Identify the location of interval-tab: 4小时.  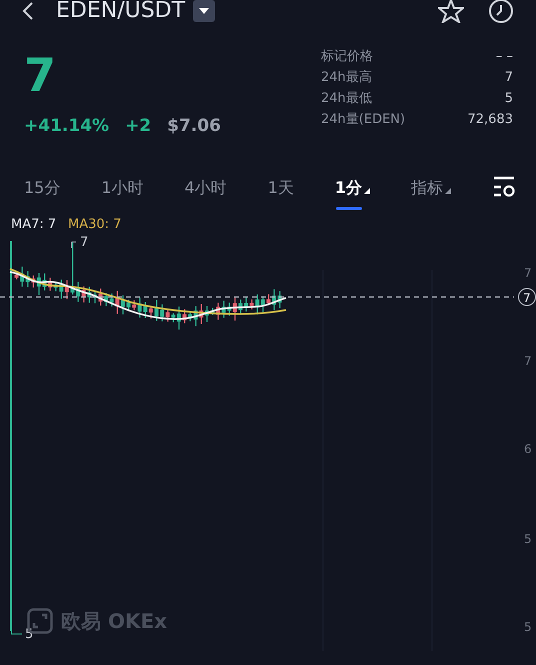
(205, 193).